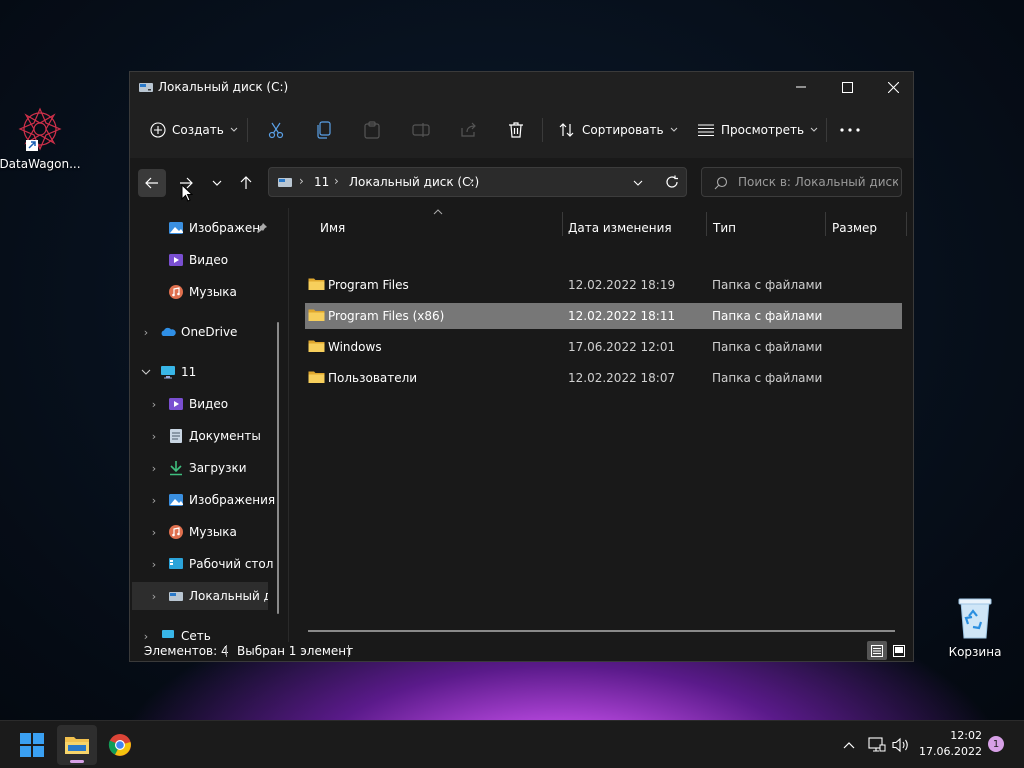 Image resolution: width=1024 pixels, height=768 pixels. I want to click on sidebar-item-videos-pinned: Видео, so click(205, 260).